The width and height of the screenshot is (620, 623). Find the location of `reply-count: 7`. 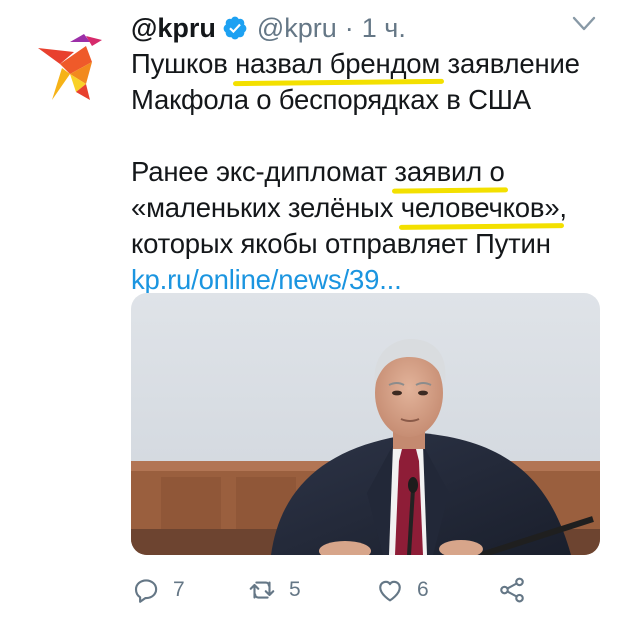

reply-count: 7 is located at coordinates (179, 589).